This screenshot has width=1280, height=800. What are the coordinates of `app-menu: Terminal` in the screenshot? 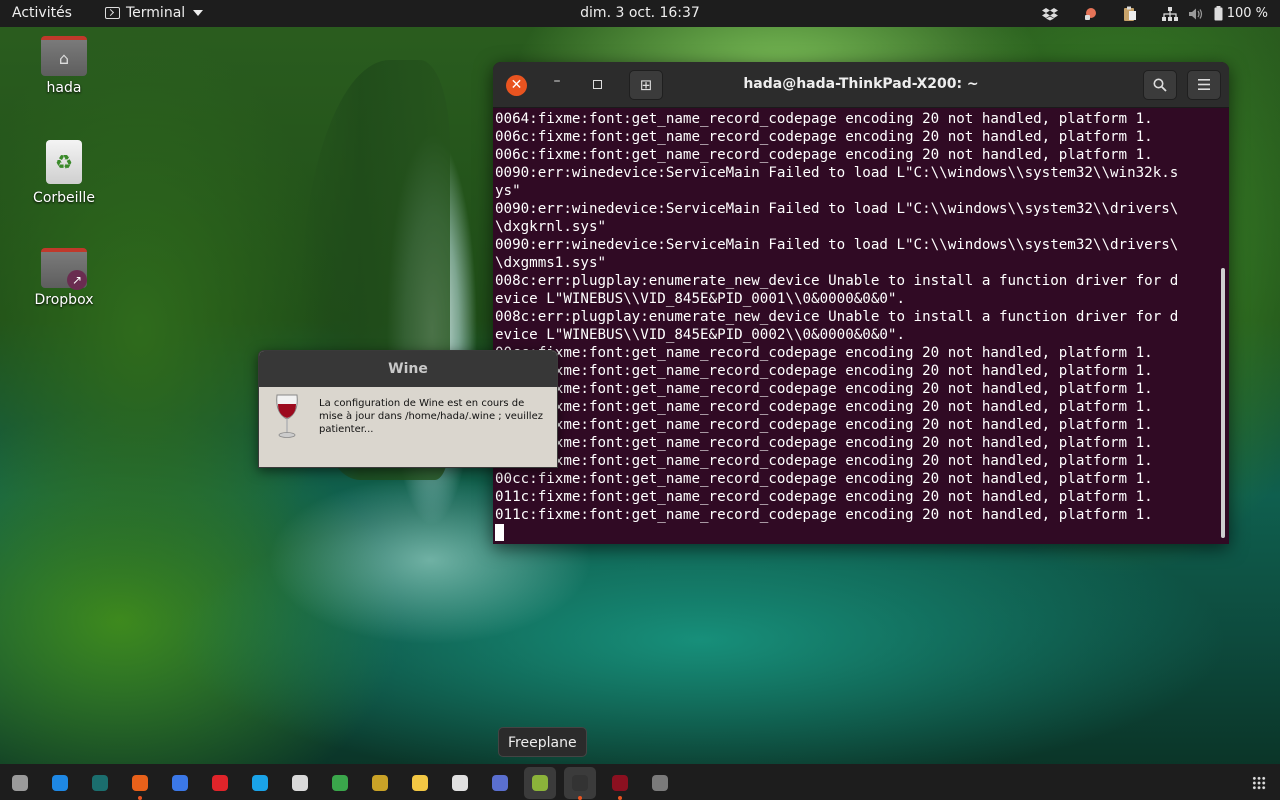 It's located at (154, 13).